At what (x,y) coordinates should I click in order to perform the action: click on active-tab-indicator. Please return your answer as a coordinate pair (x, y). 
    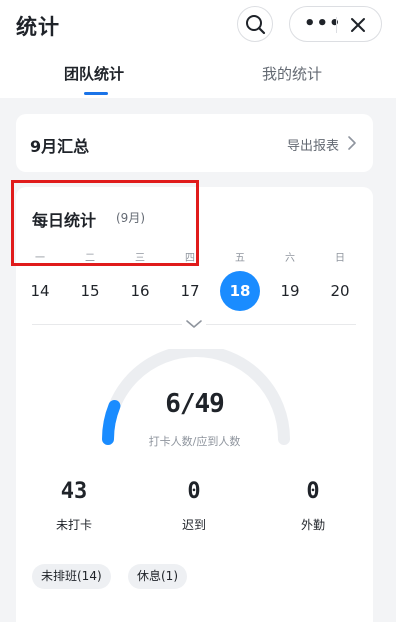
    Looking at the image, I should click on (96, 93).